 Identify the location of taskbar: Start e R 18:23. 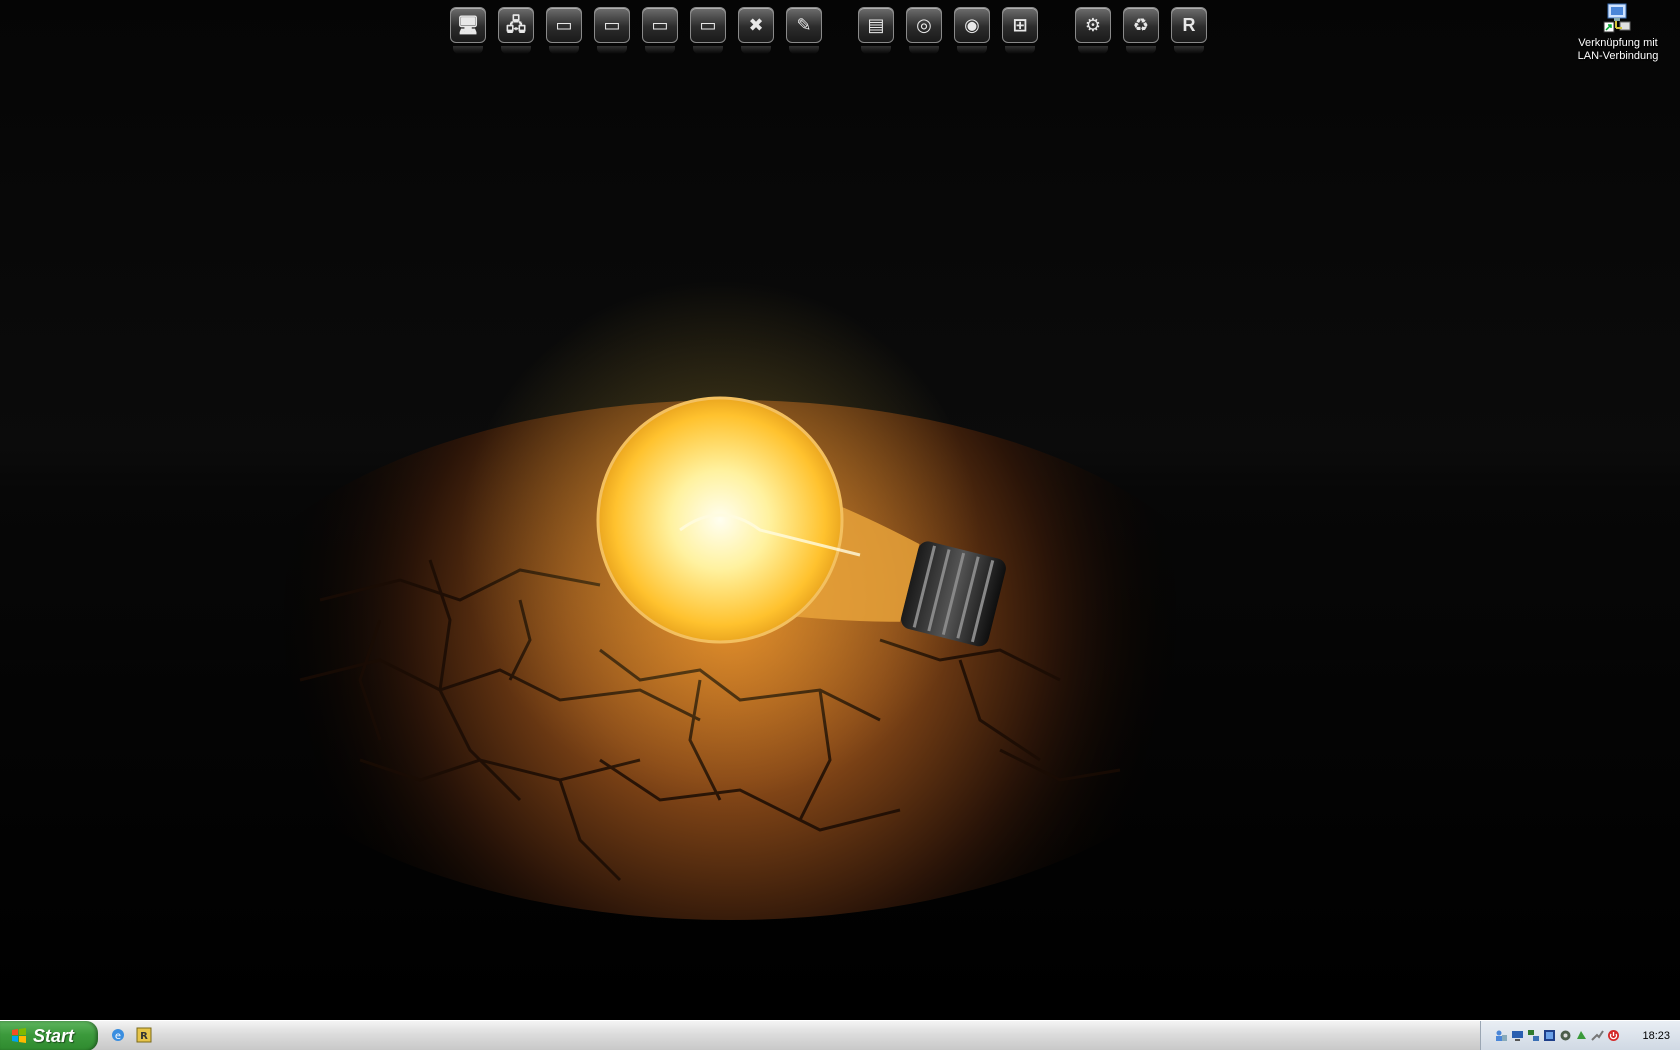
(840, 1035).